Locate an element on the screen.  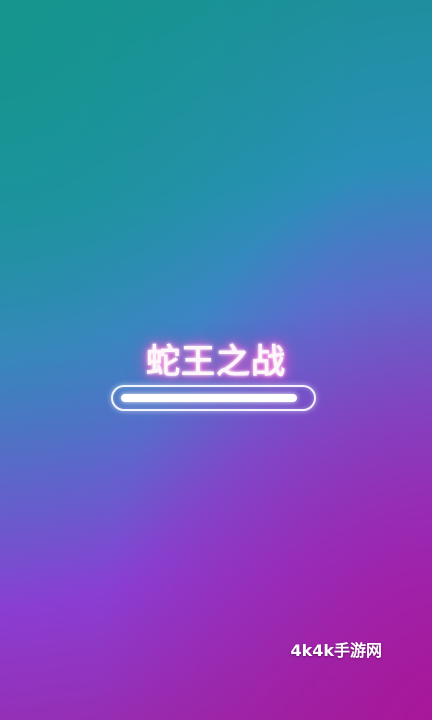
loading-progress-bar is located at coordinates (213, 398).